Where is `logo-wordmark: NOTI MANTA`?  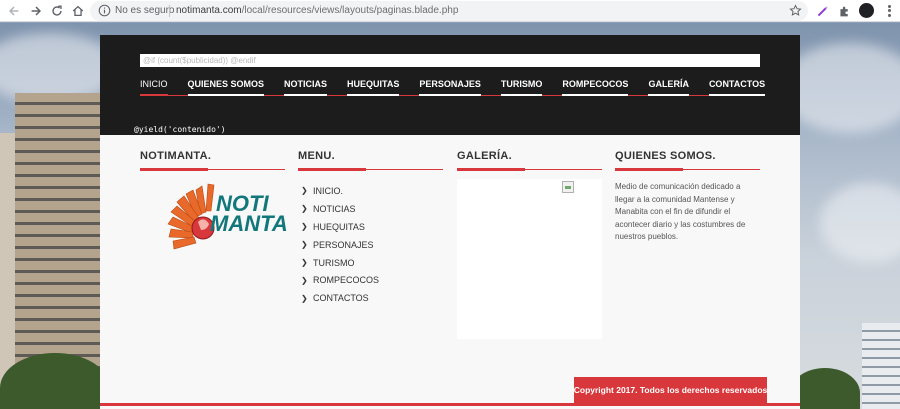 logo-wordmark: NOTI MANTA is located at coordinates (249, 214).